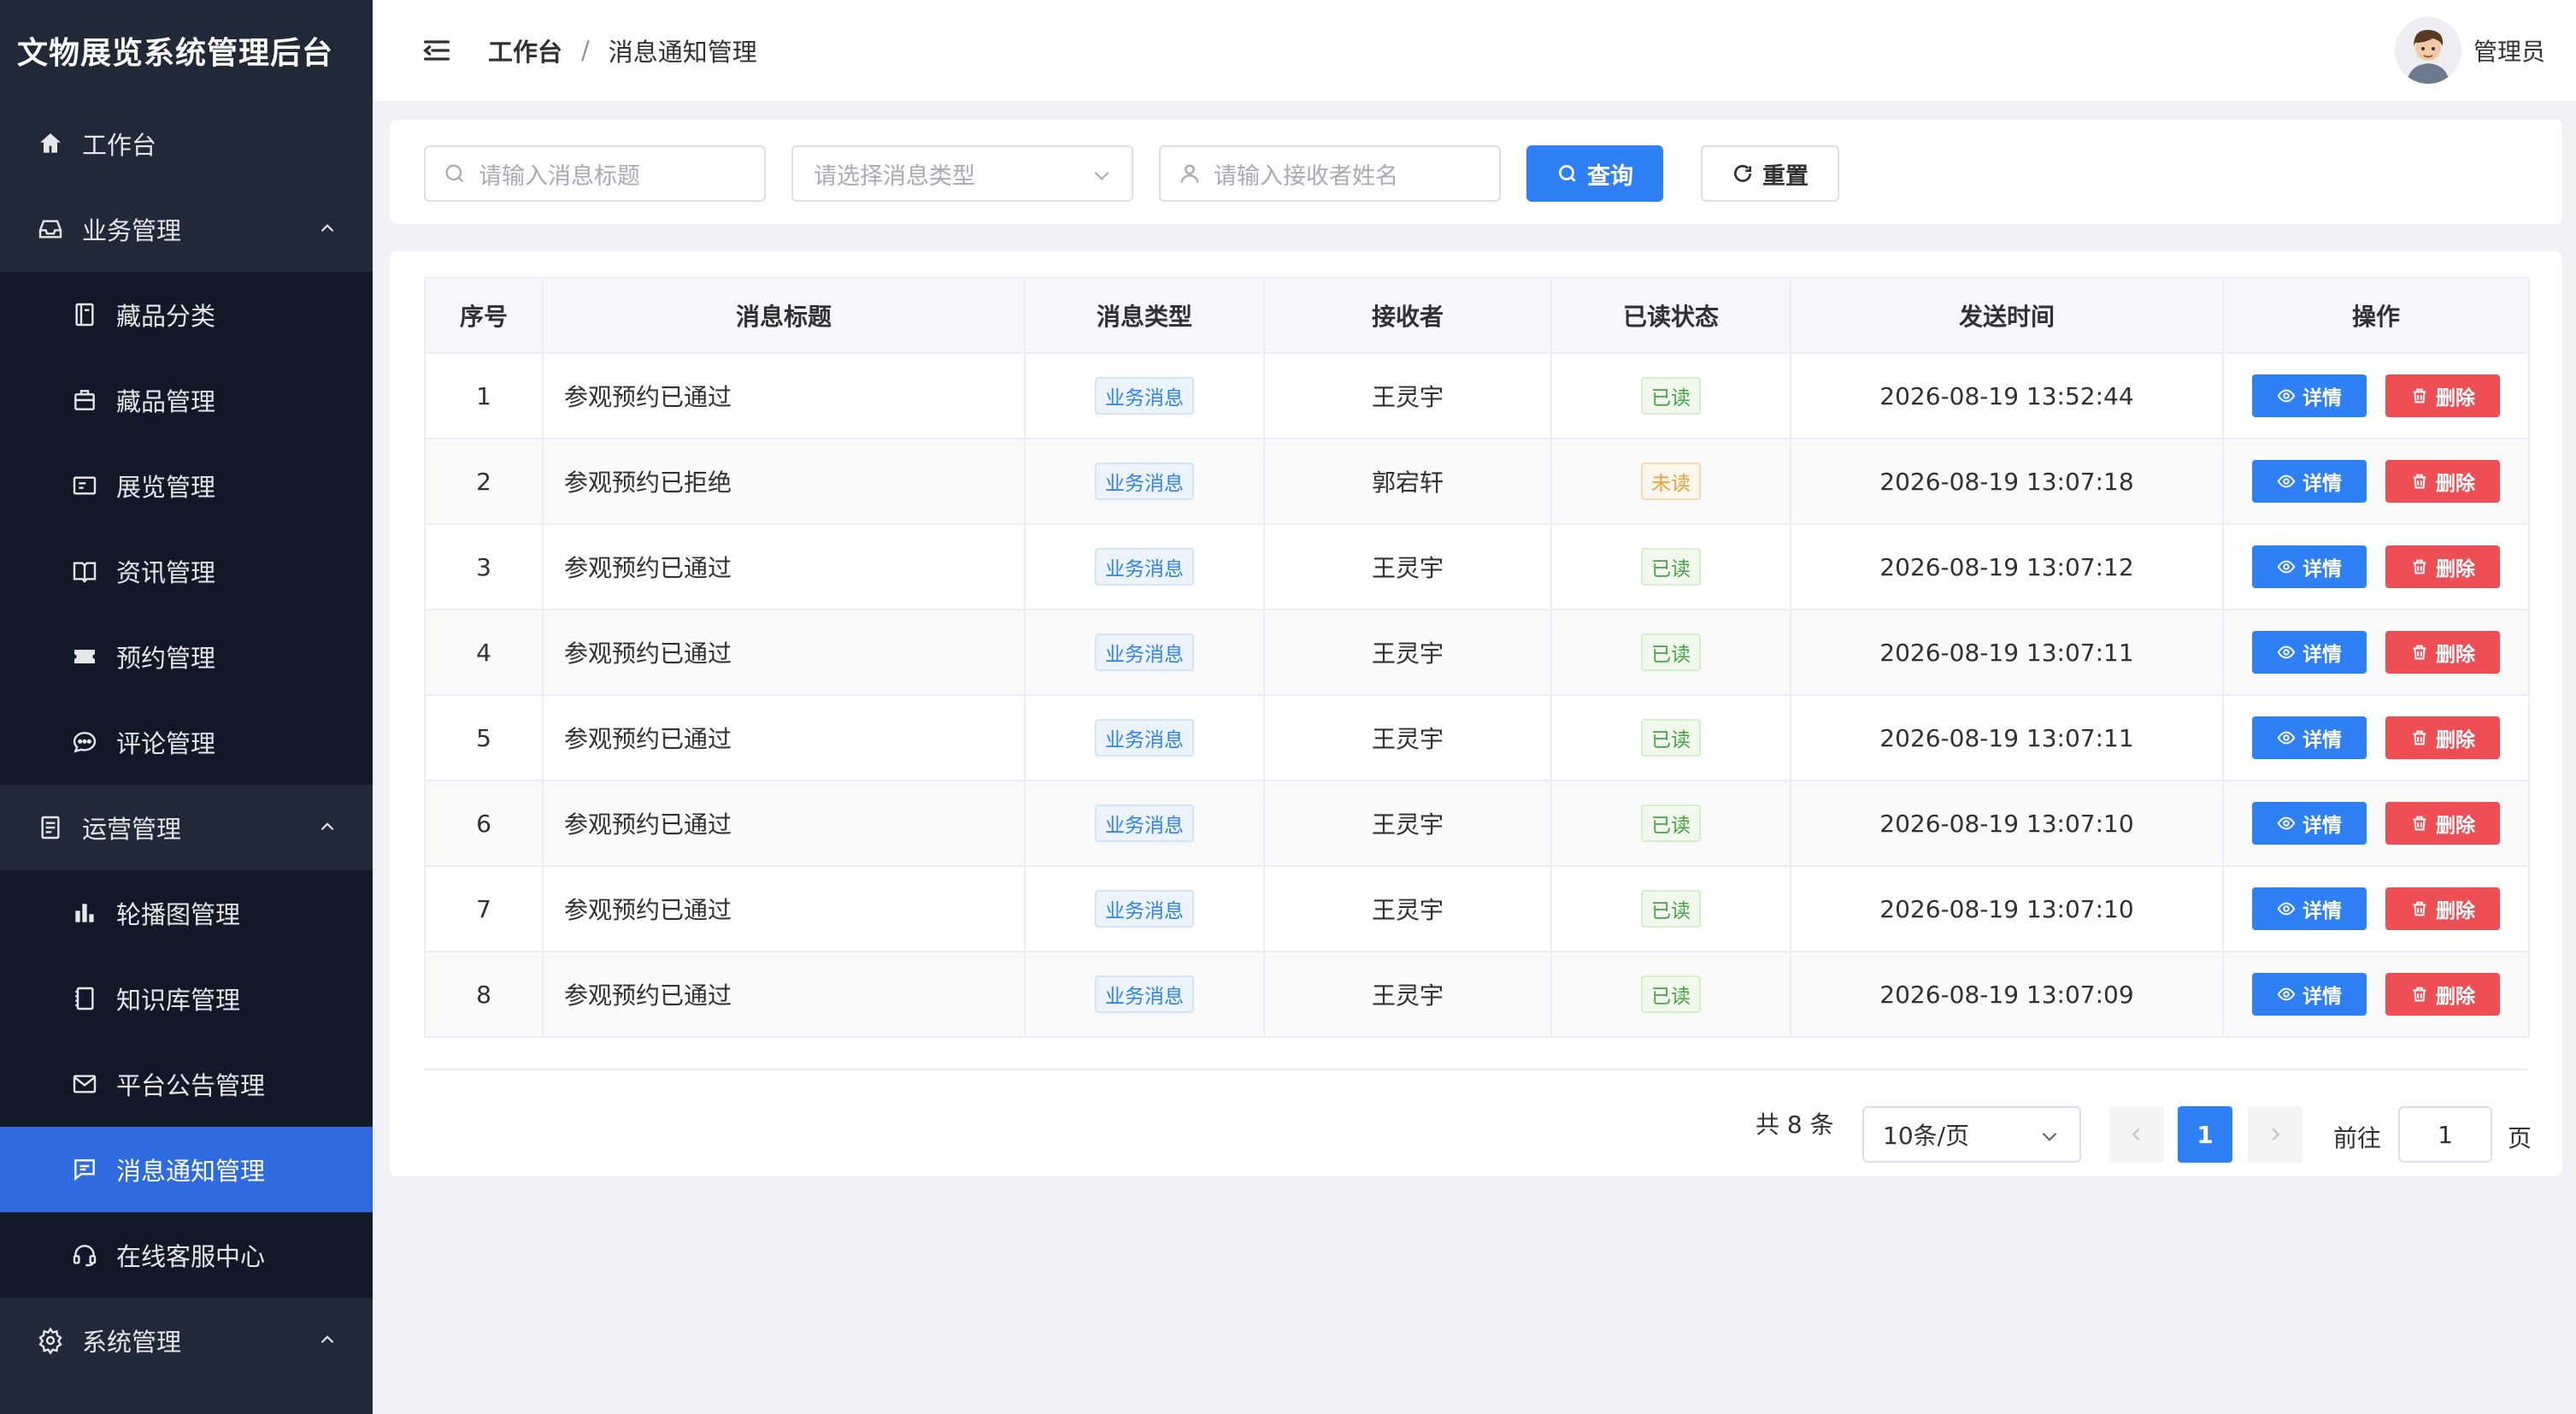 The height and width of the screenshot is (1414, 2576). What do you see at coordinates (84, 486) in the screenshot?
I see `postcard-icon` at bounding box center [84, 486].